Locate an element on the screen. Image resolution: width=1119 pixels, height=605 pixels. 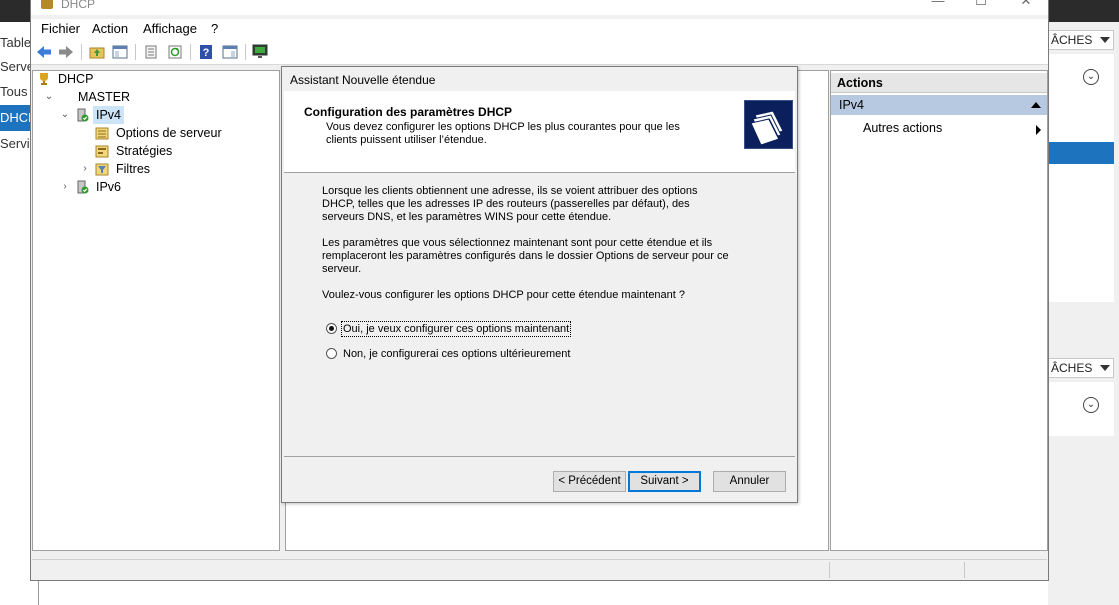
monitor-icon is located at coordinates (260, 52).